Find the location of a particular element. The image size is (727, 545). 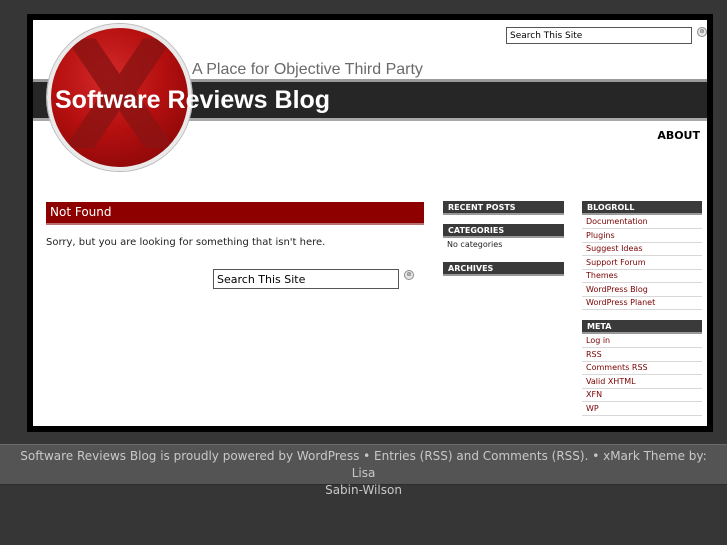

categories-empty-text: No categories is located at coordinates (475, 244).